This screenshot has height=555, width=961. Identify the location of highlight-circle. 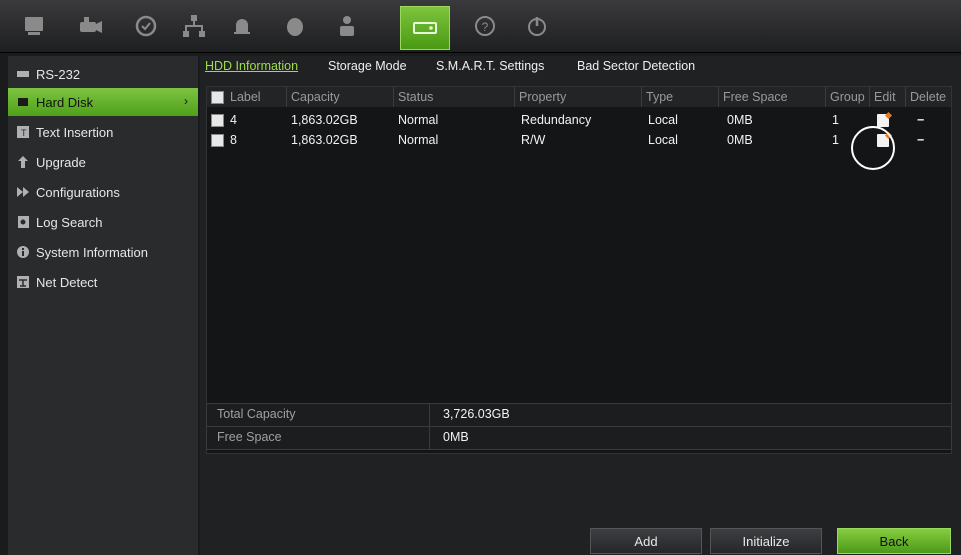
(873, 148).